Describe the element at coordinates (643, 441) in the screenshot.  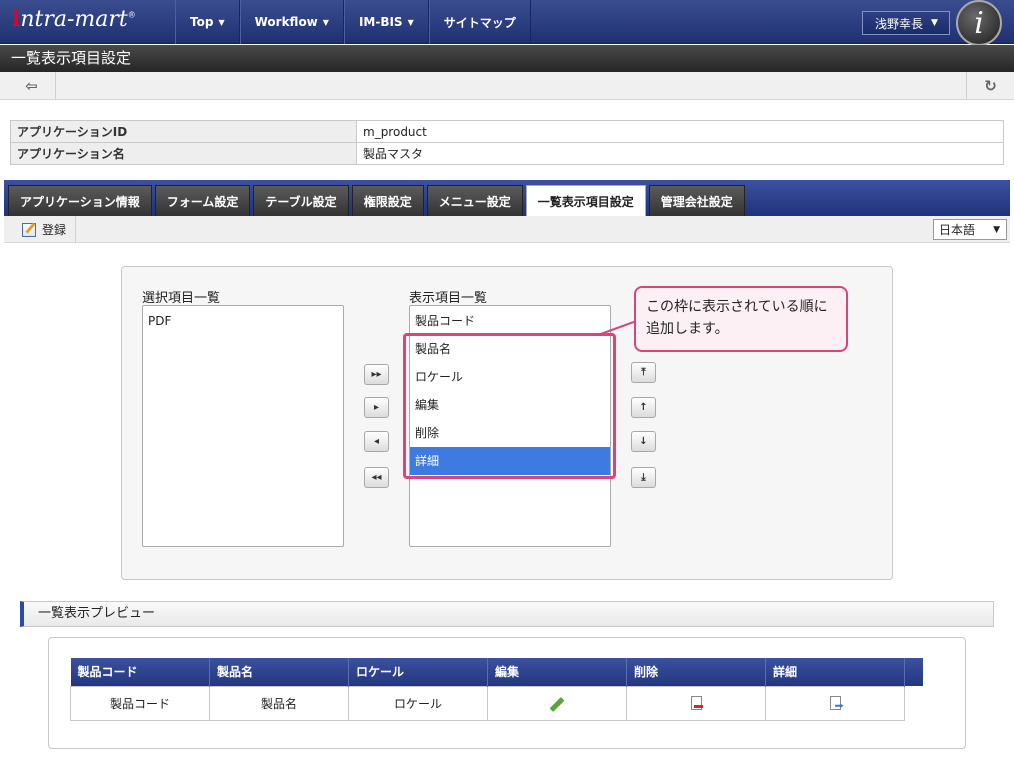
I see `move-down-button: ↓` at that location.